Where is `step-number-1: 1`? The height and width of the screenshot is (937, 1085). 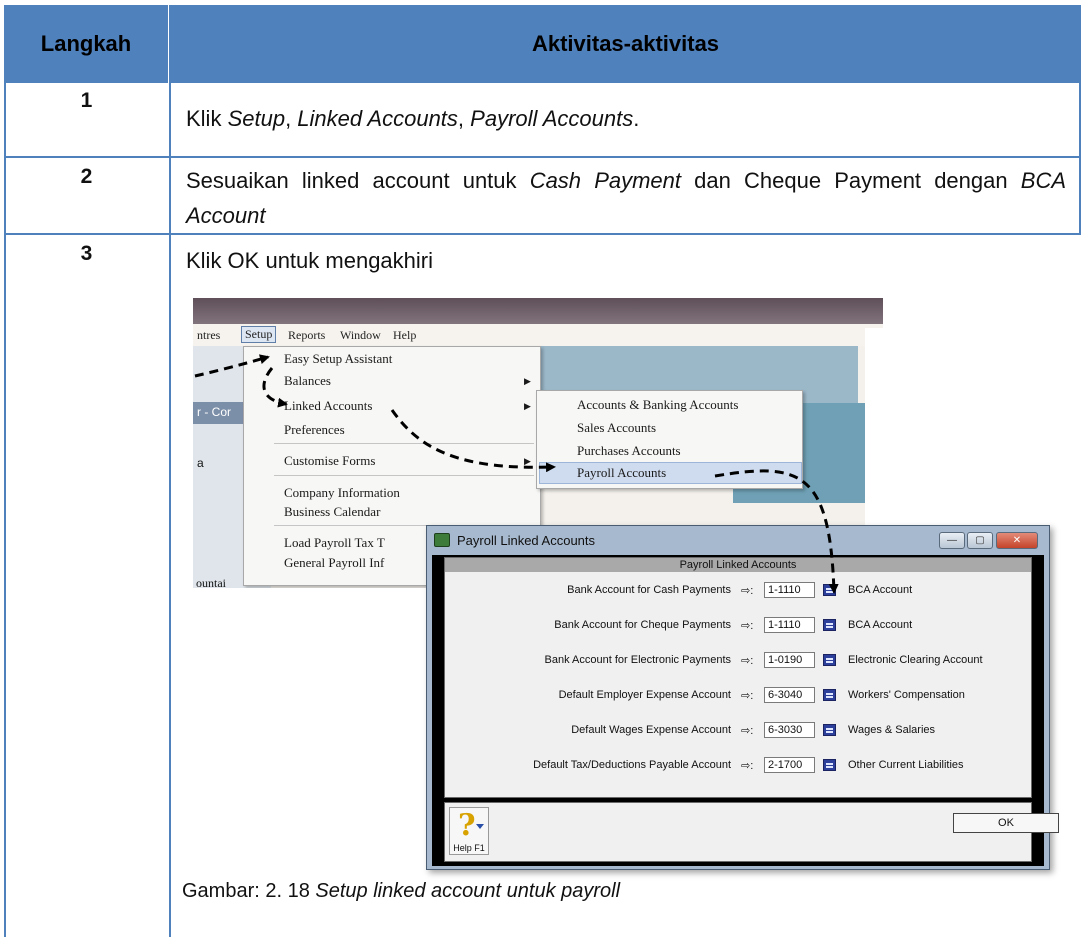
step-number-1: 1 is located at coordinates (86, 100).